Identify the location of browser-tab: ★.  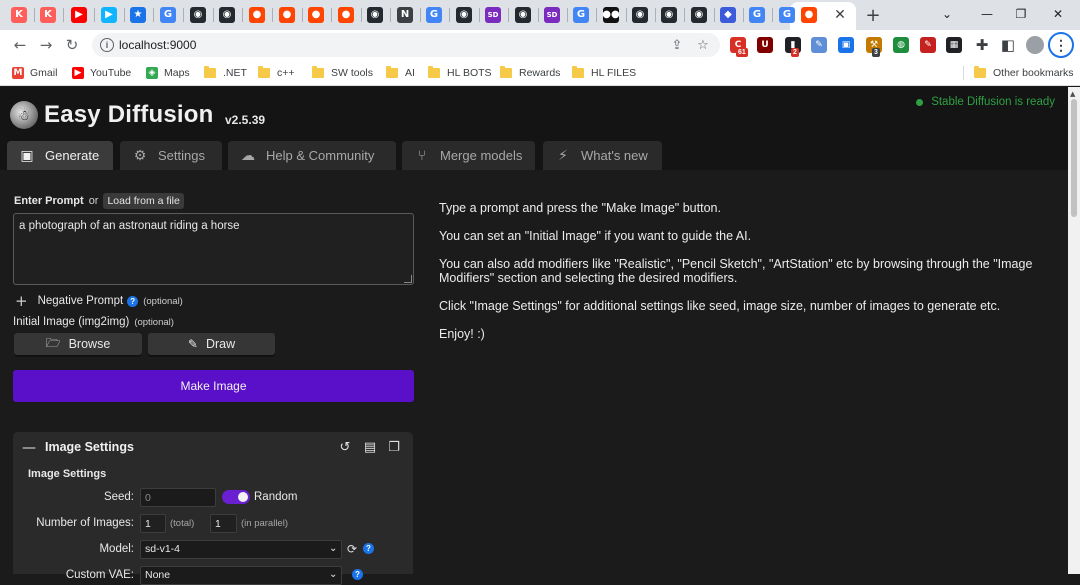
(138, 15).